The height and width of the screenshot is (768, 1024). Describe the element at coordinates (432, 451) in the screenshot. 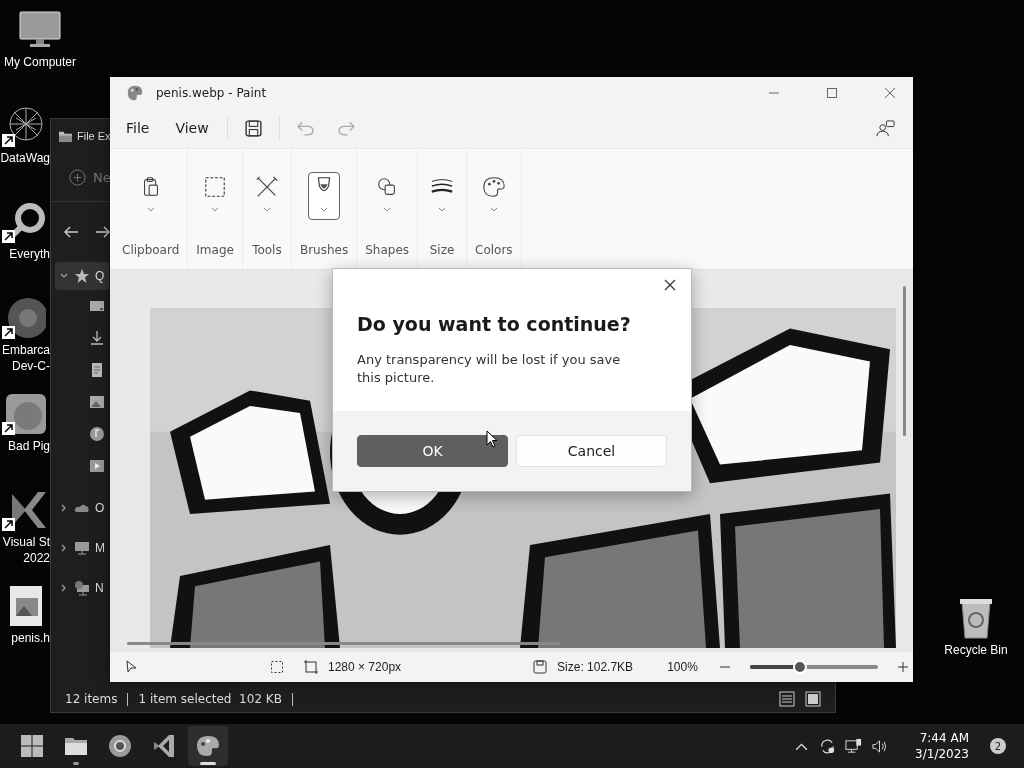

I see `ok-button: OK` at that location.